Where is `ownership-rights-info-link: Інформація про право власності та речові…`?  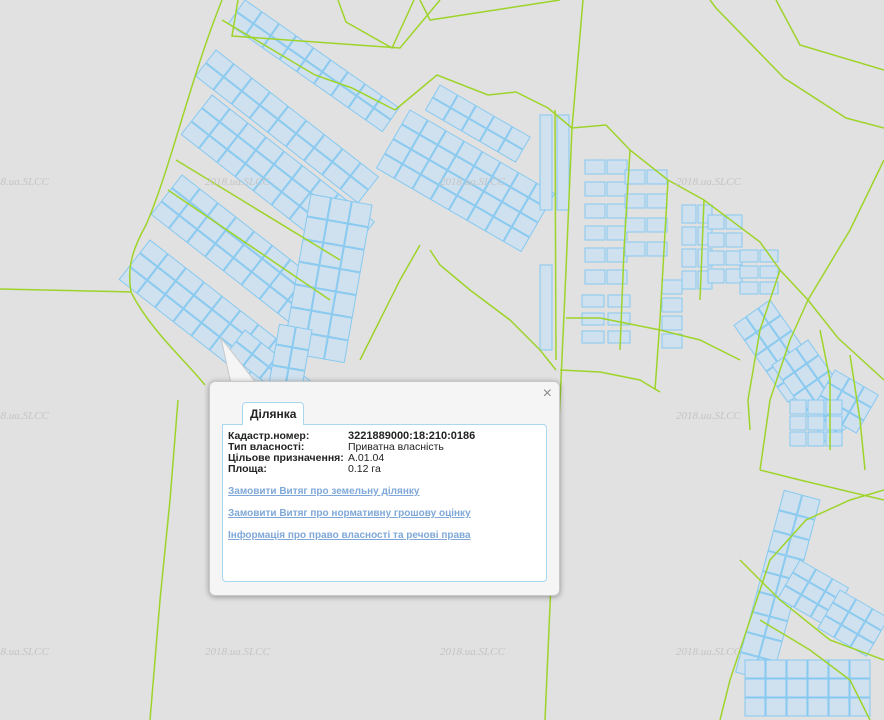
ownership-rights-info-link: Інформація про право власності та речові… is located at coordinates (349, 535).